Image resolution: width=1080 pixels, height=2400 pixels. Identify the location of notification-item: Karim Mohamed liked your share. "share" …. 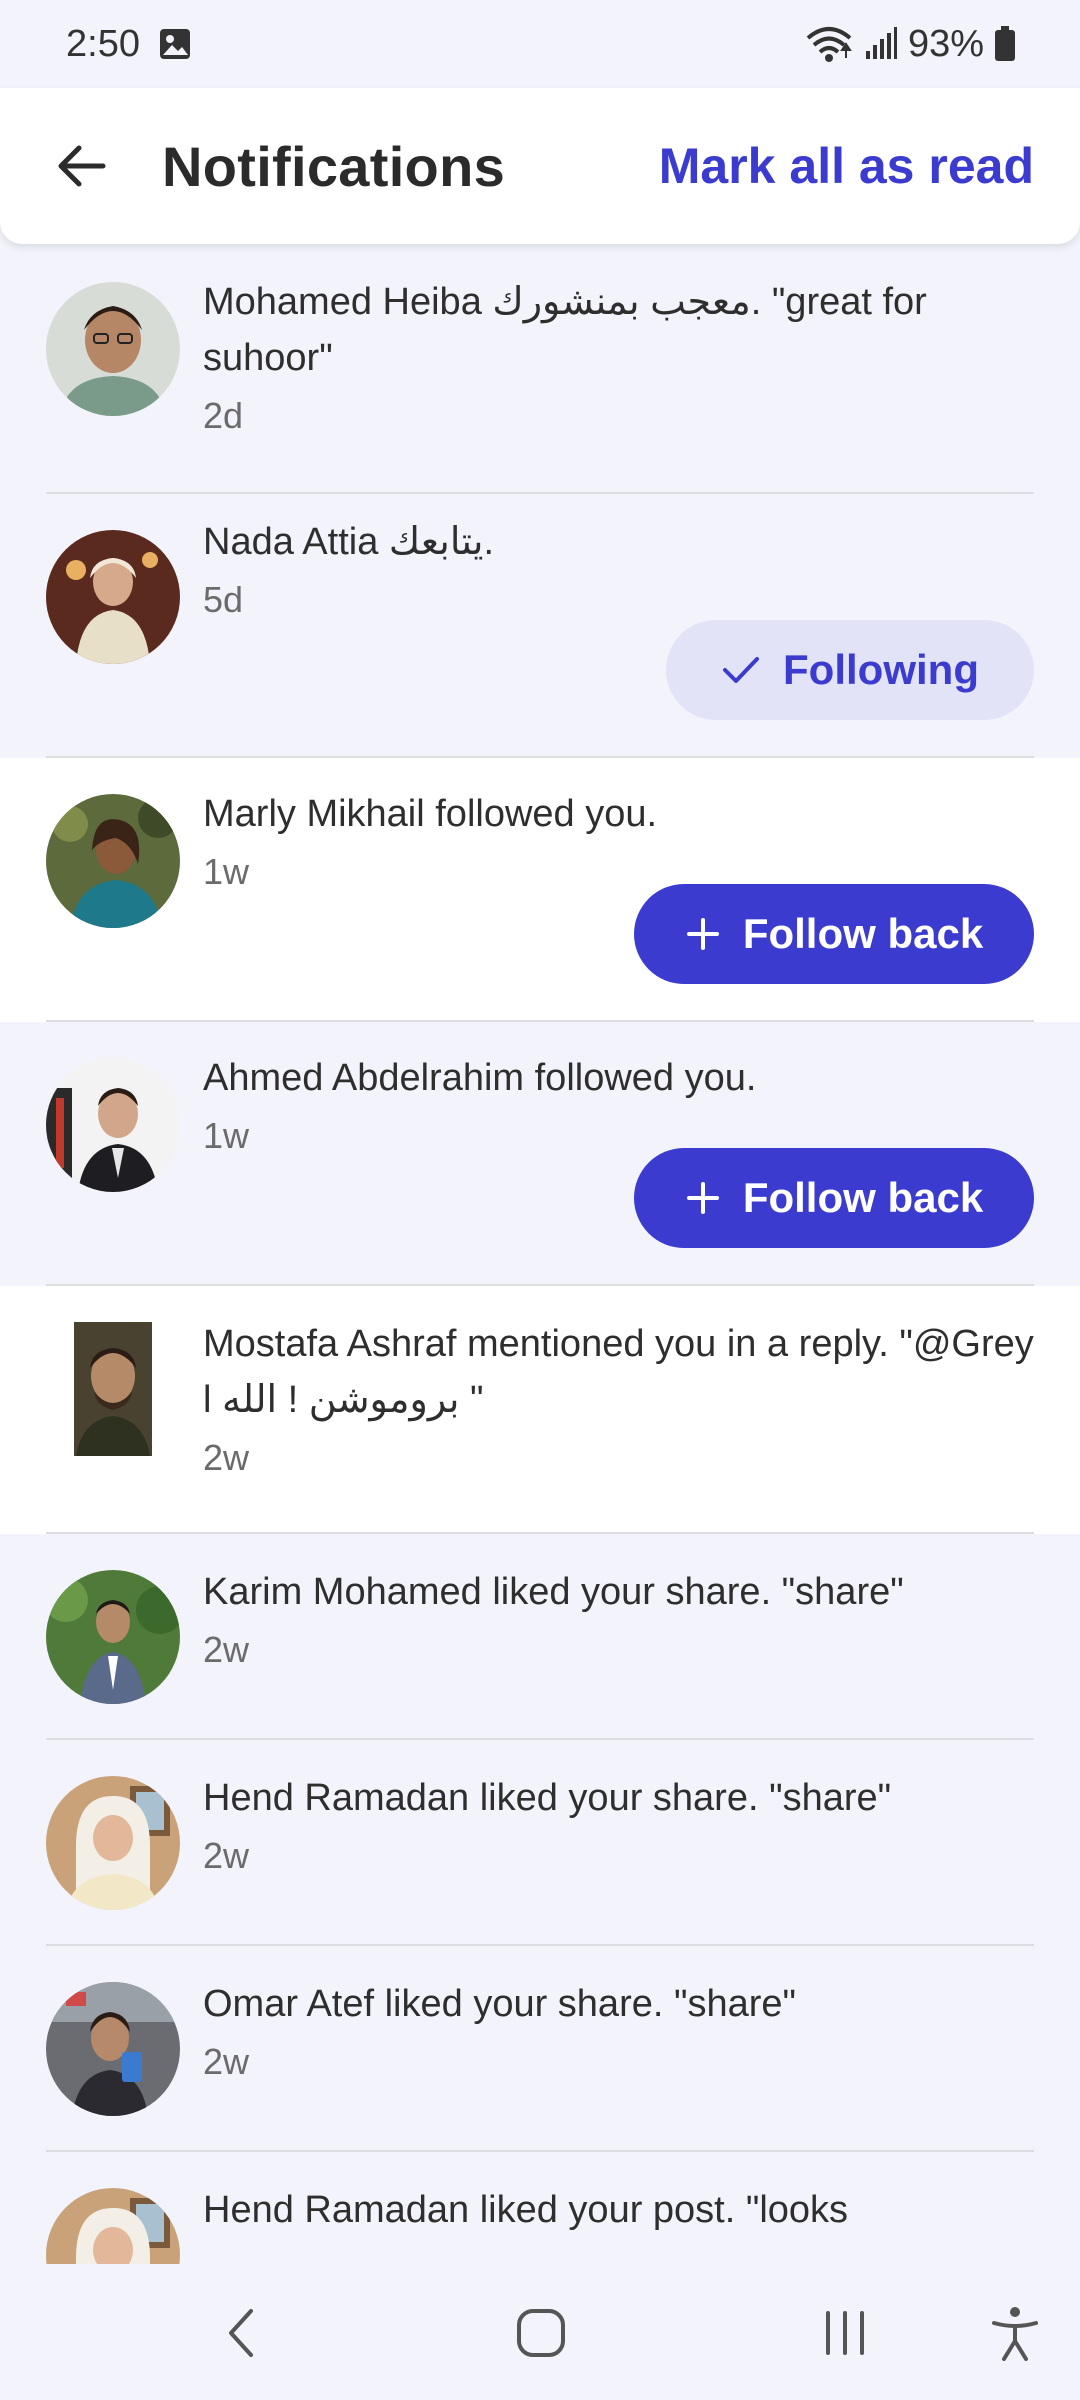
(540, 1637).